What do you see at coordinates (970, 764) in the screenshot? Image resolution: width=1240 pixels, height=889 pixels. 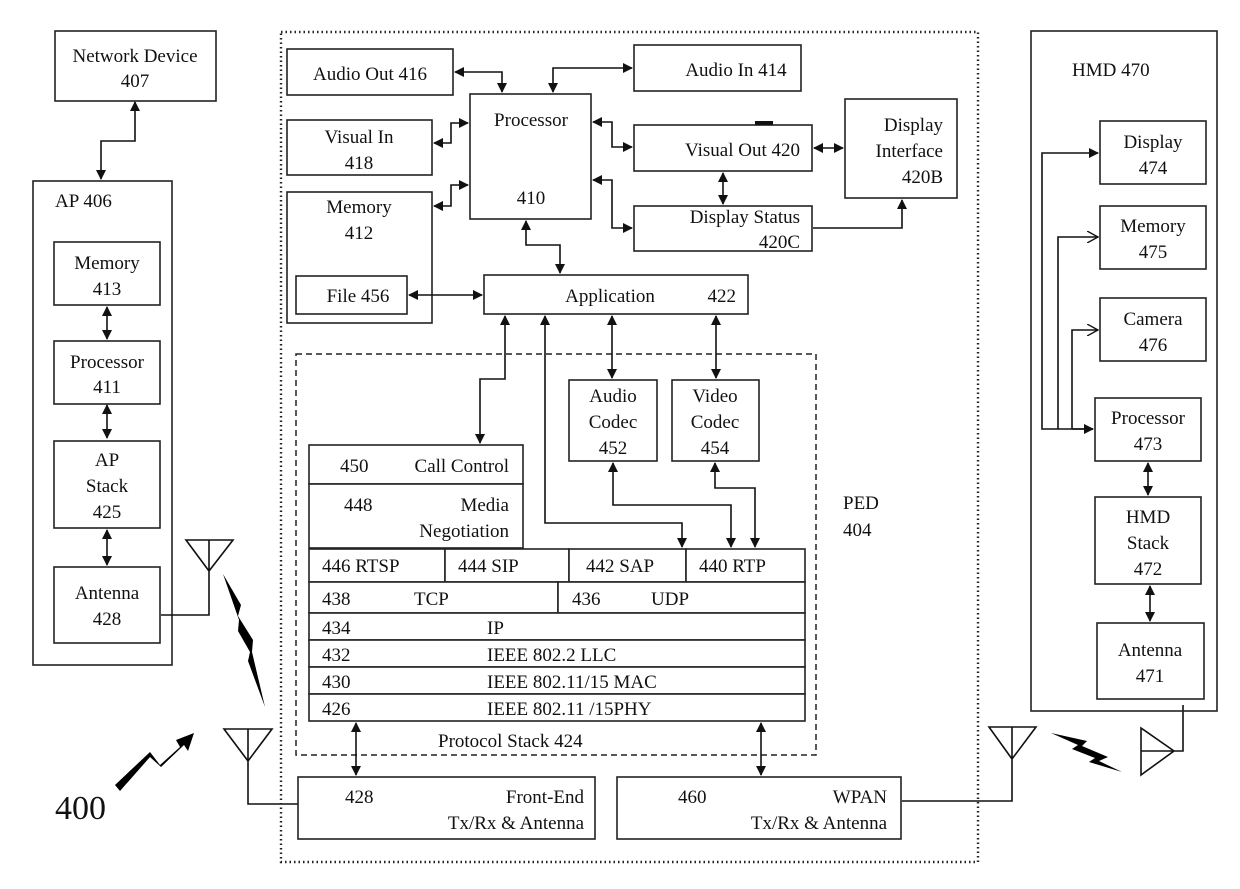 I see `wpan-antenna-icon` at bounding box center [970, 764].